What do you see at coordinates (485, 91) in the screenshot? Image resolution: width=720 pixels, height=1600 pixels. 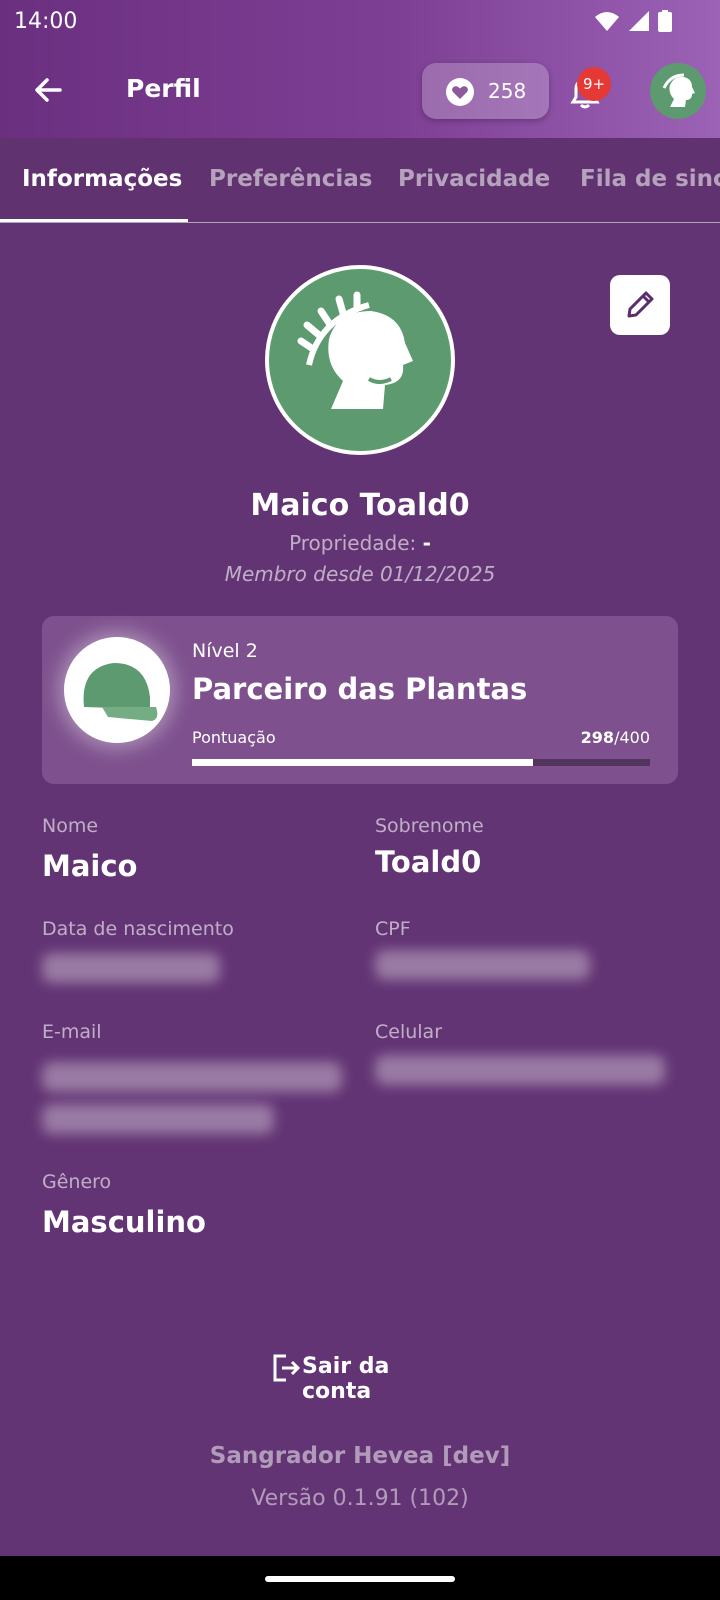 I see `points-chip: 258` at bounding box center [485, 91].